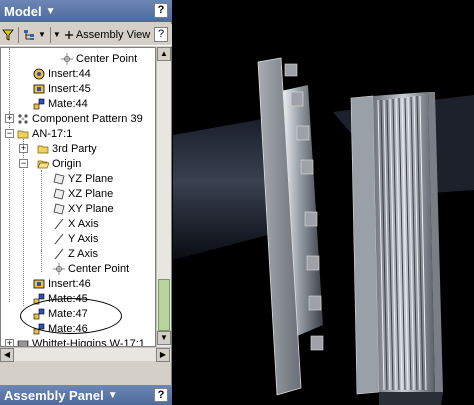 The image size is (474, 405). I want to click on tree-item-insert-44: Insert:44, so click(62, 74).